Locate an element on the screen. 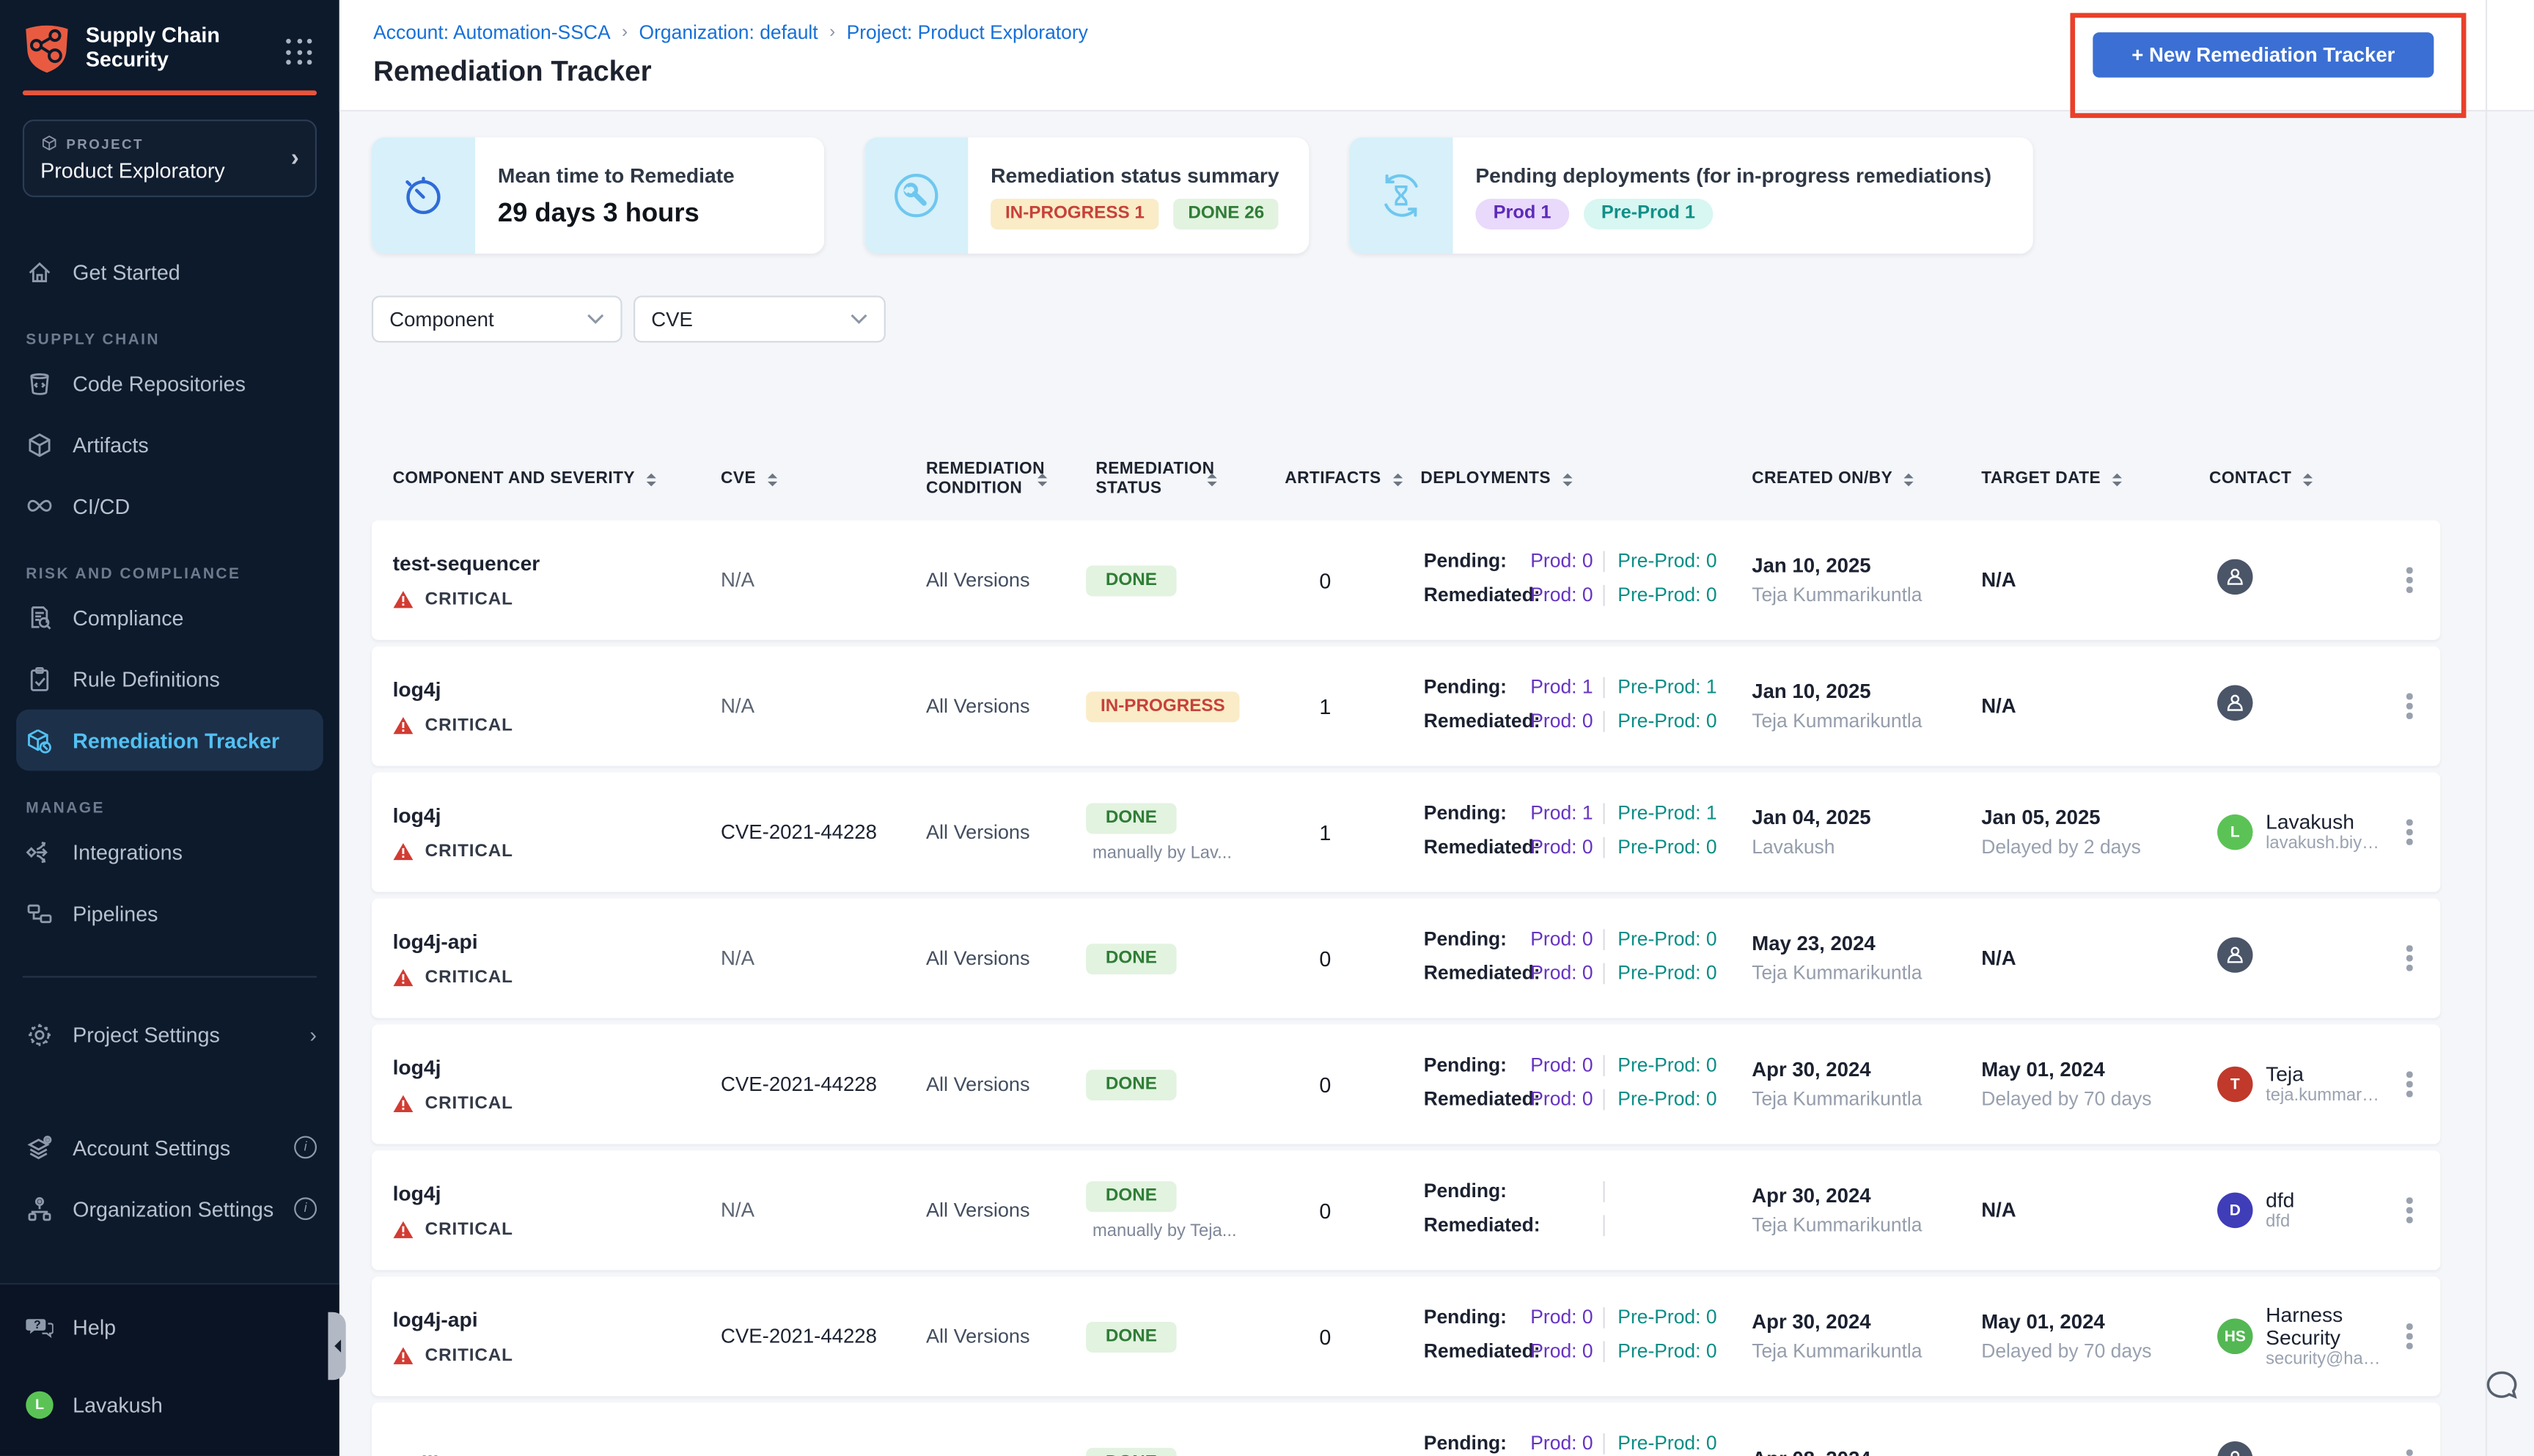 This screenshot has width=2534, height=1456. created-date: Apr 30, 2024 is located at coordinates (1811, 1069).